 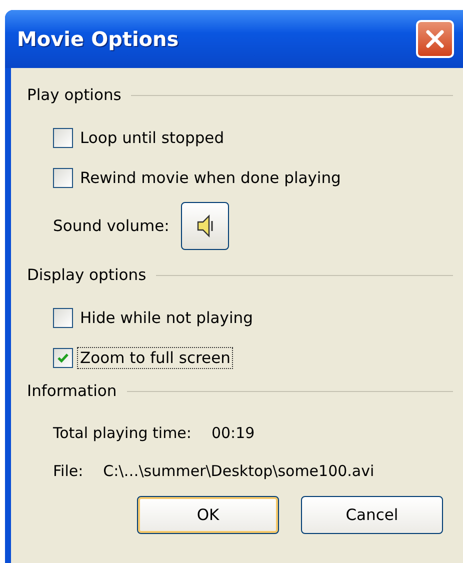 I want to click on checkbox-label: Rewind movie when done playing, so click(x=210, y=178).